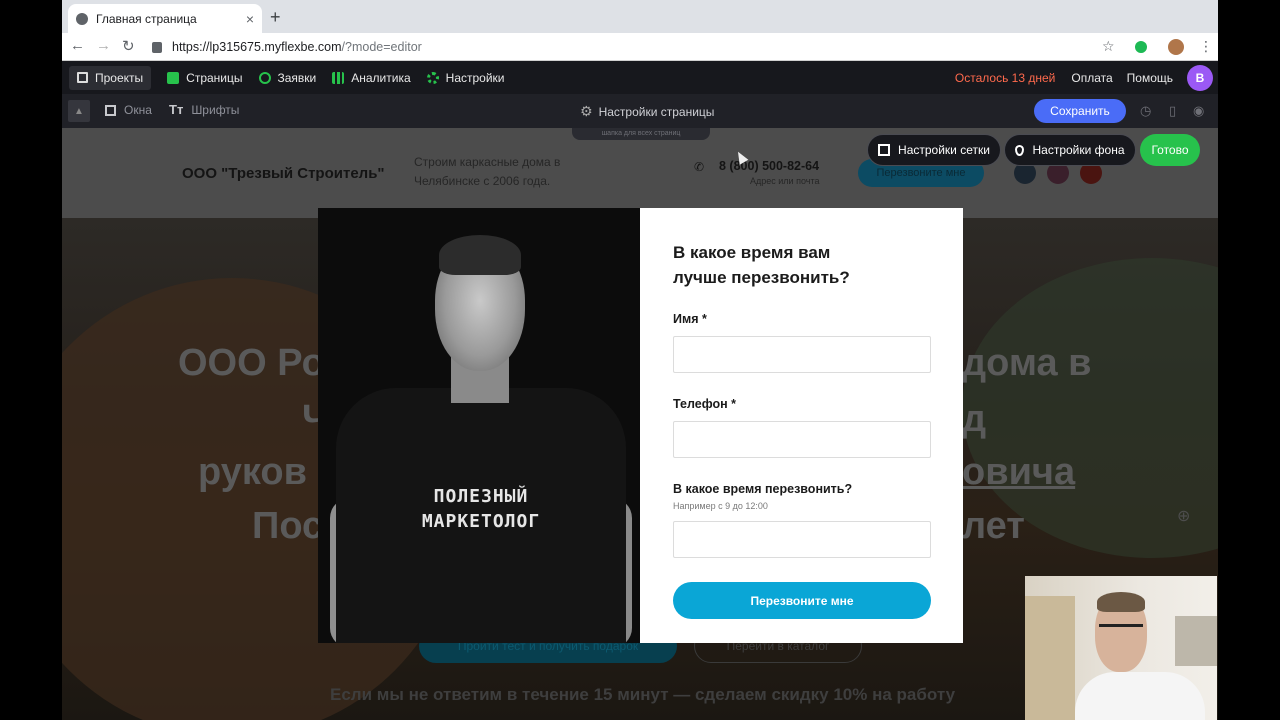 The width and height of the screenshot is (1280, 720). What do you see at coordinates (481, 521) in the screenshot?
I see `shirt-line-2: МАРКЕТОЛОГ` at bounding box center [481, 521].